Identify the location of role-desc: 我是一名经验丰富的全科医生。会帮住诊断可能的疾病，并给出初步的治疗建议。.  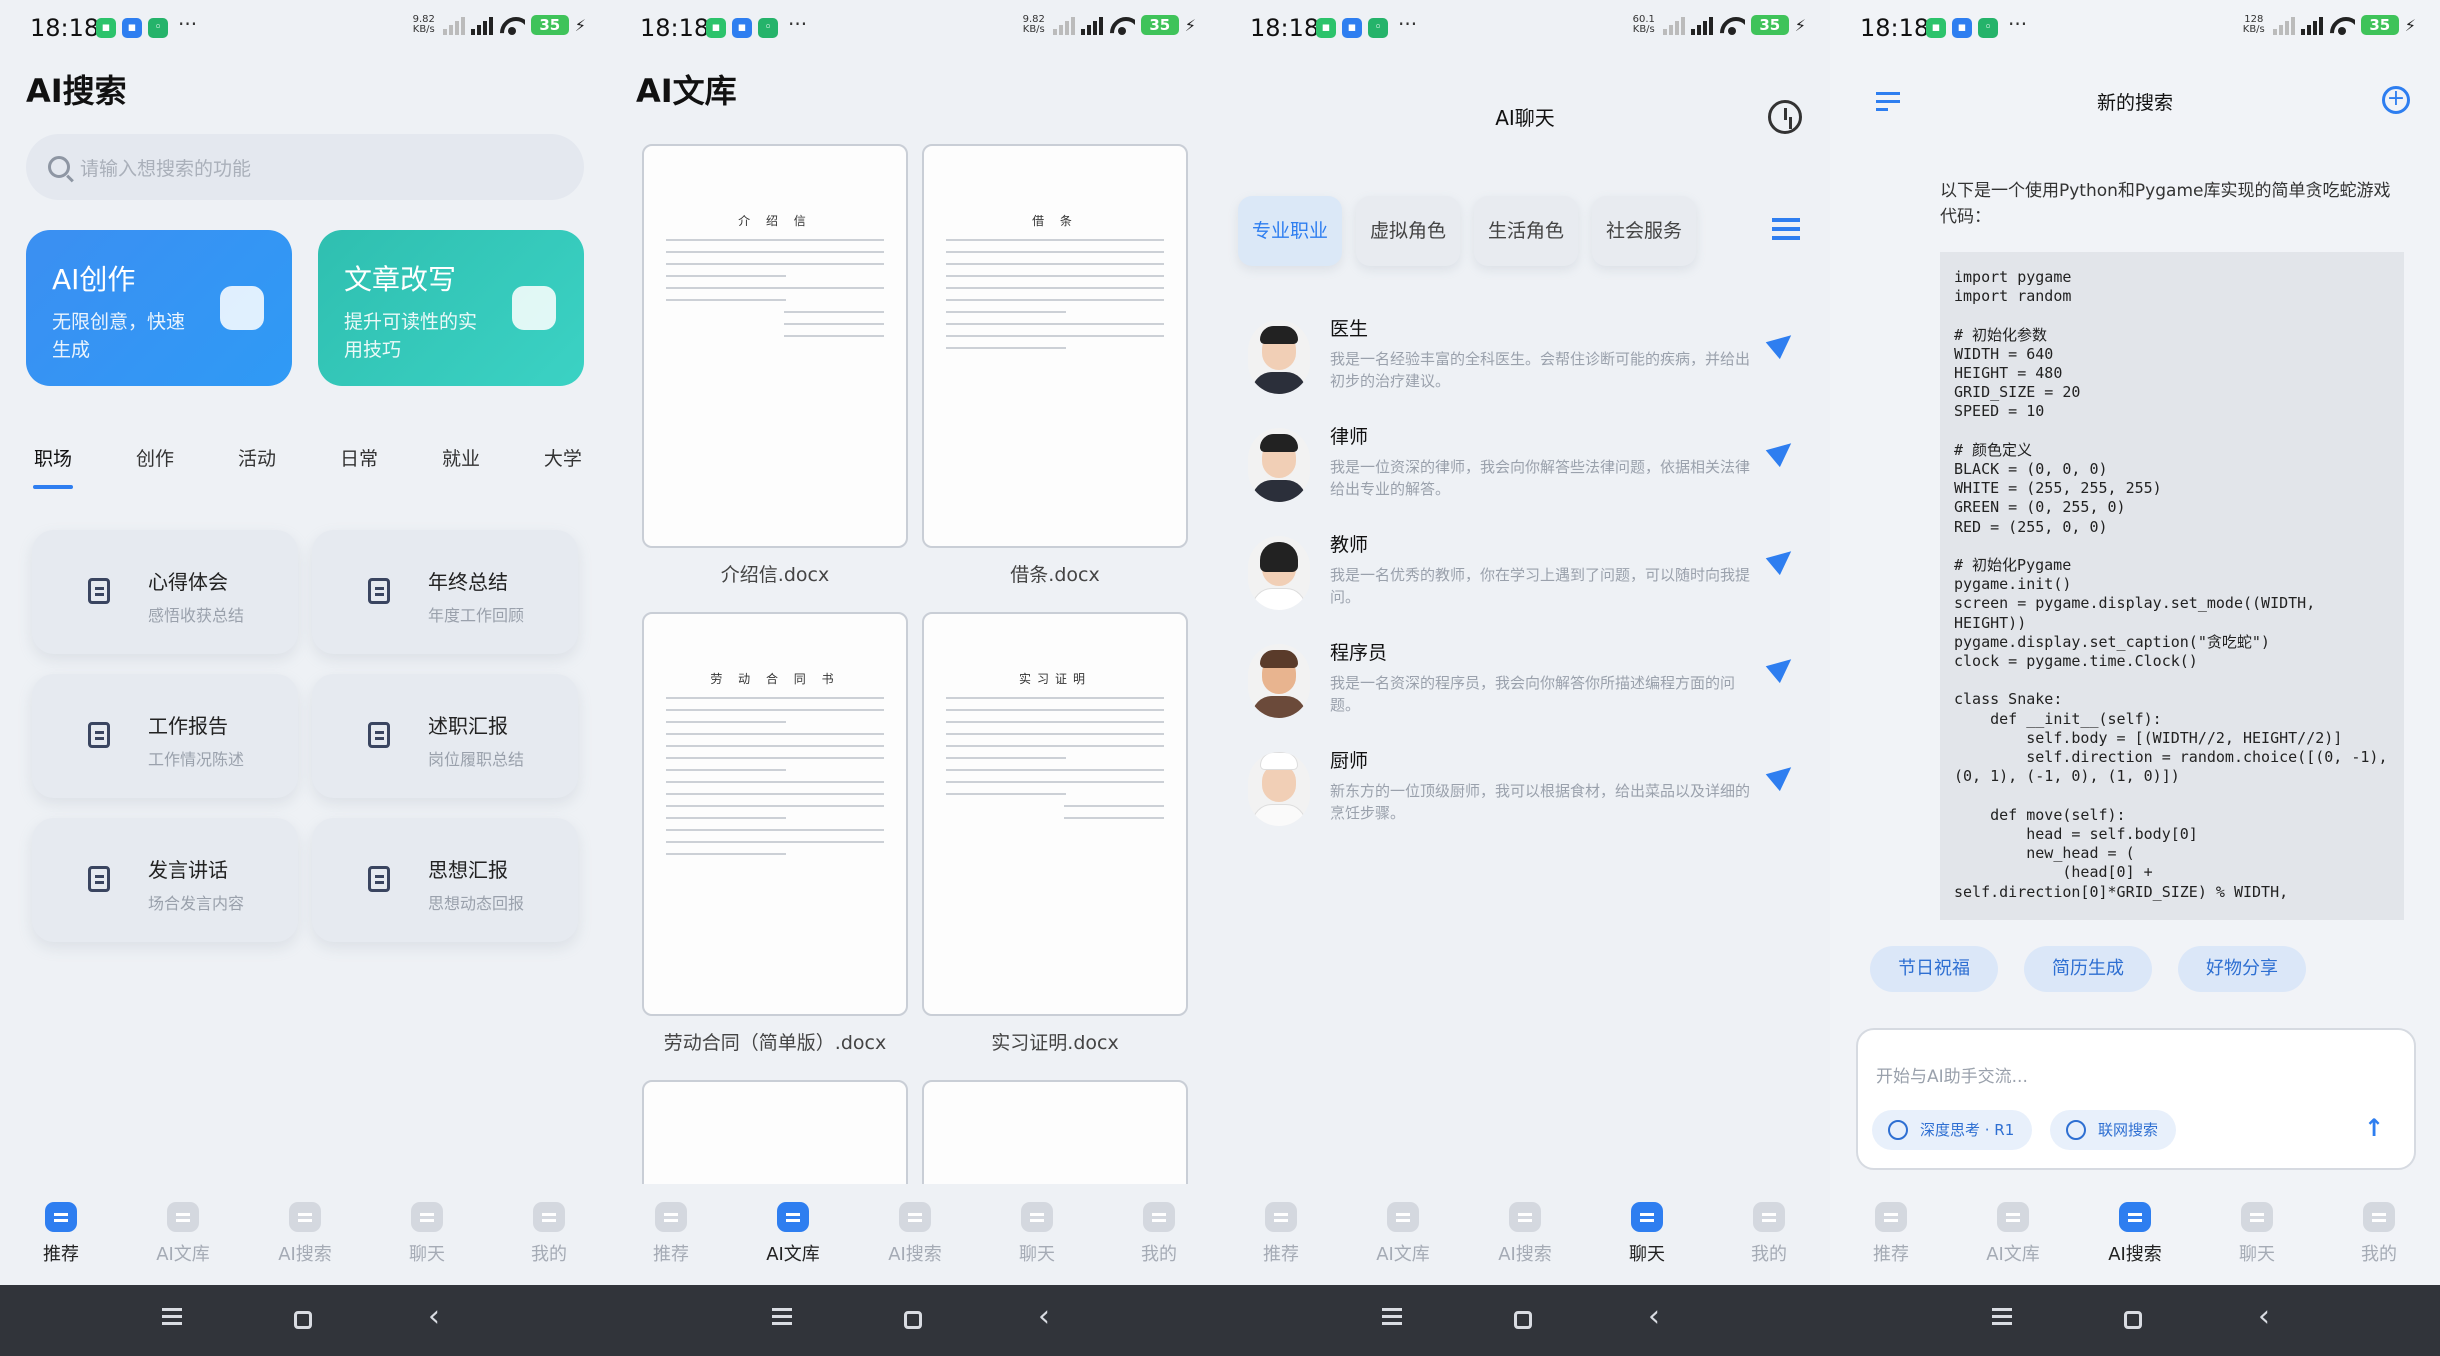
(1540, 370).